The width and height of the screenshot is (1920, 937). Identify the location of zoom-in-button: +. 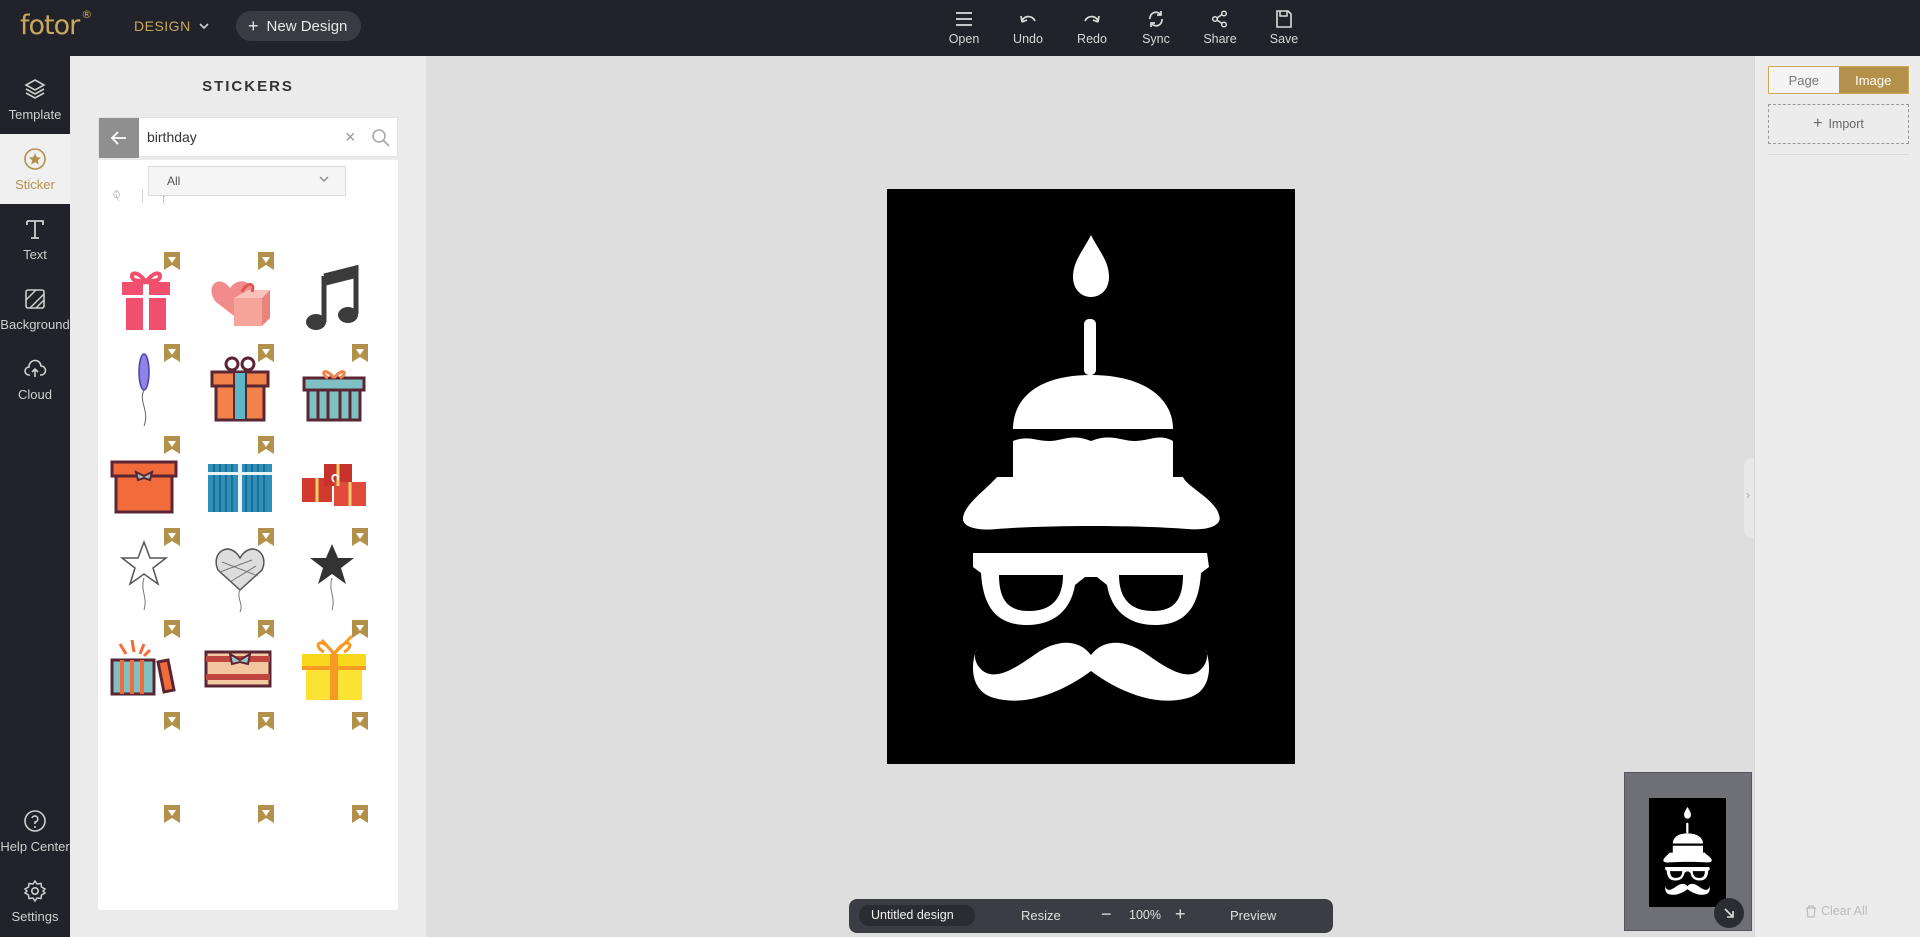
(1180, 914).